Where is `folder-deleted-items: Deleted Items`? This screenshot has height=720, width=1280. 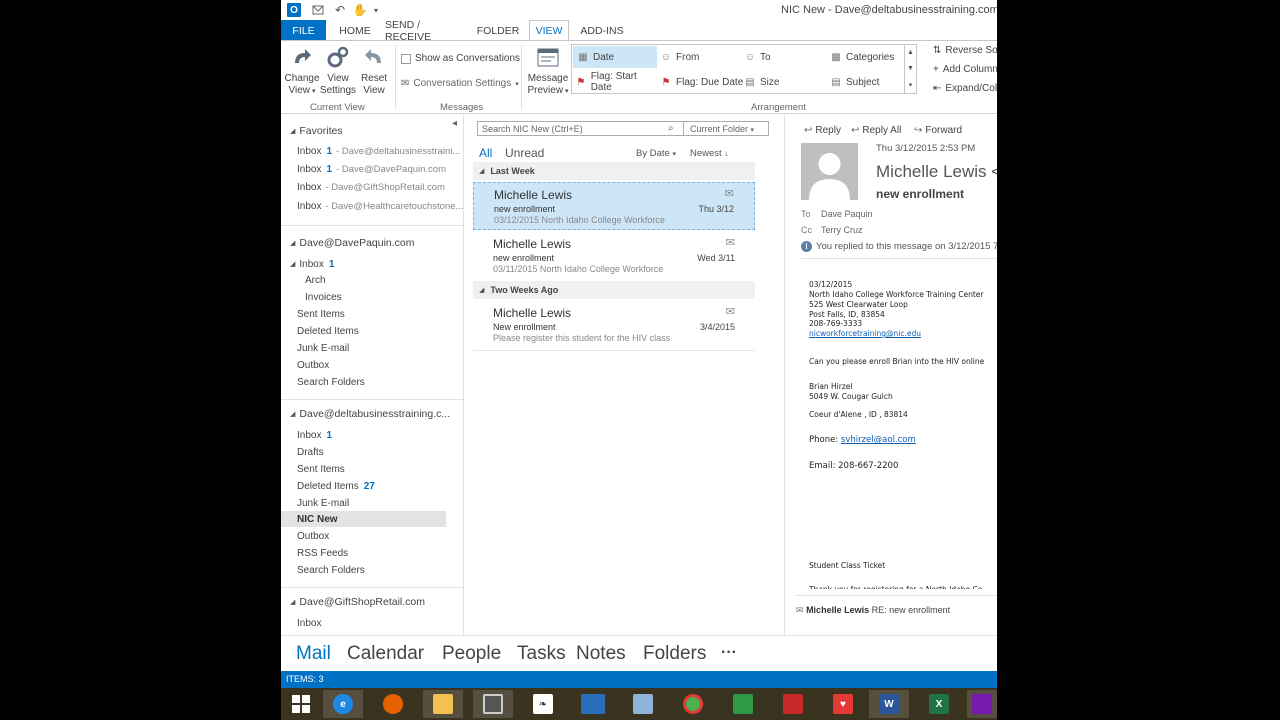
folder-deleted-items: Deleted Items is located at coordinates (372, 331).